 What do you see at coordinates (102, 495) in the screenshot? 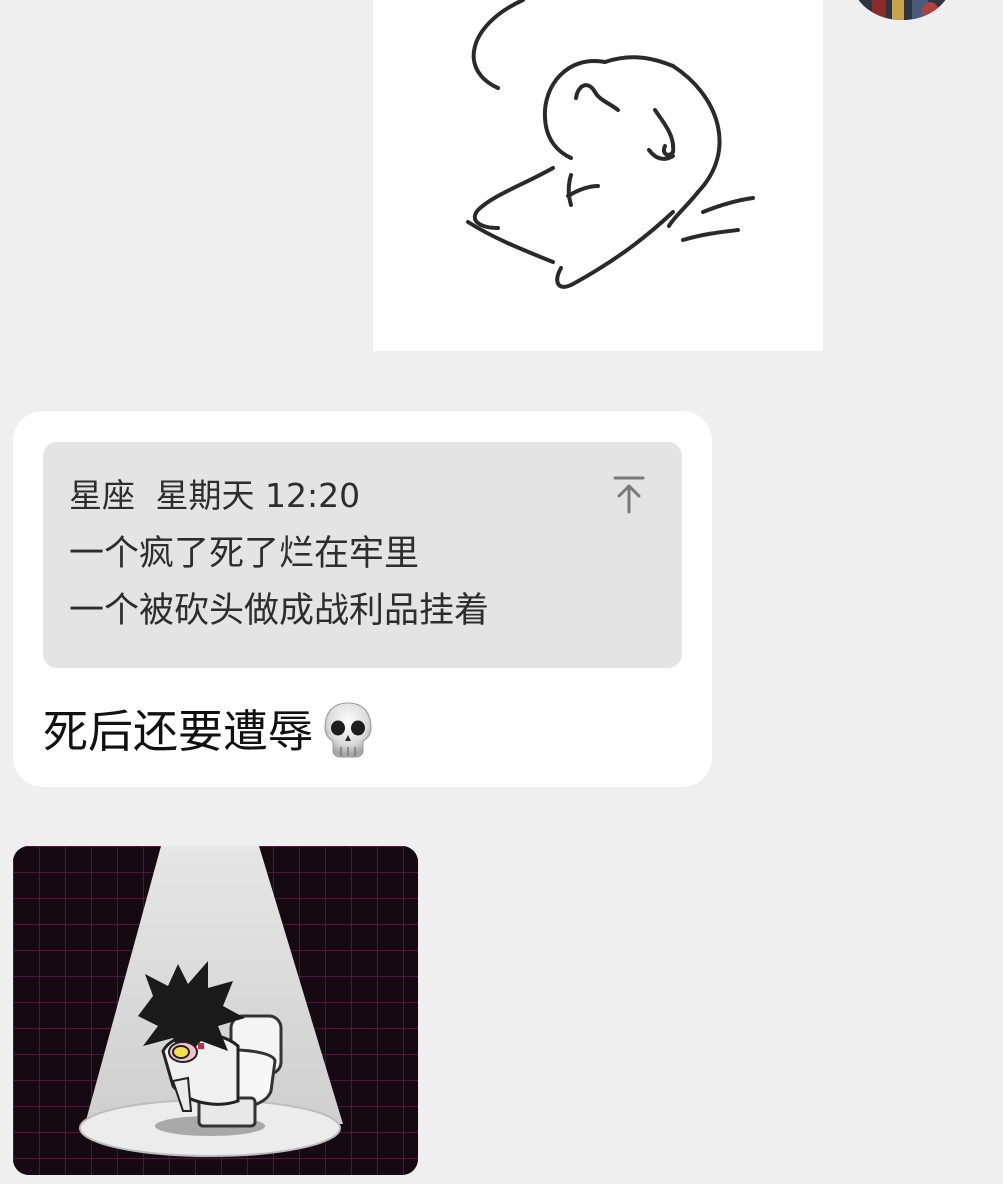
I see `quote-sender: 星座` at bounding box center [102, 495].